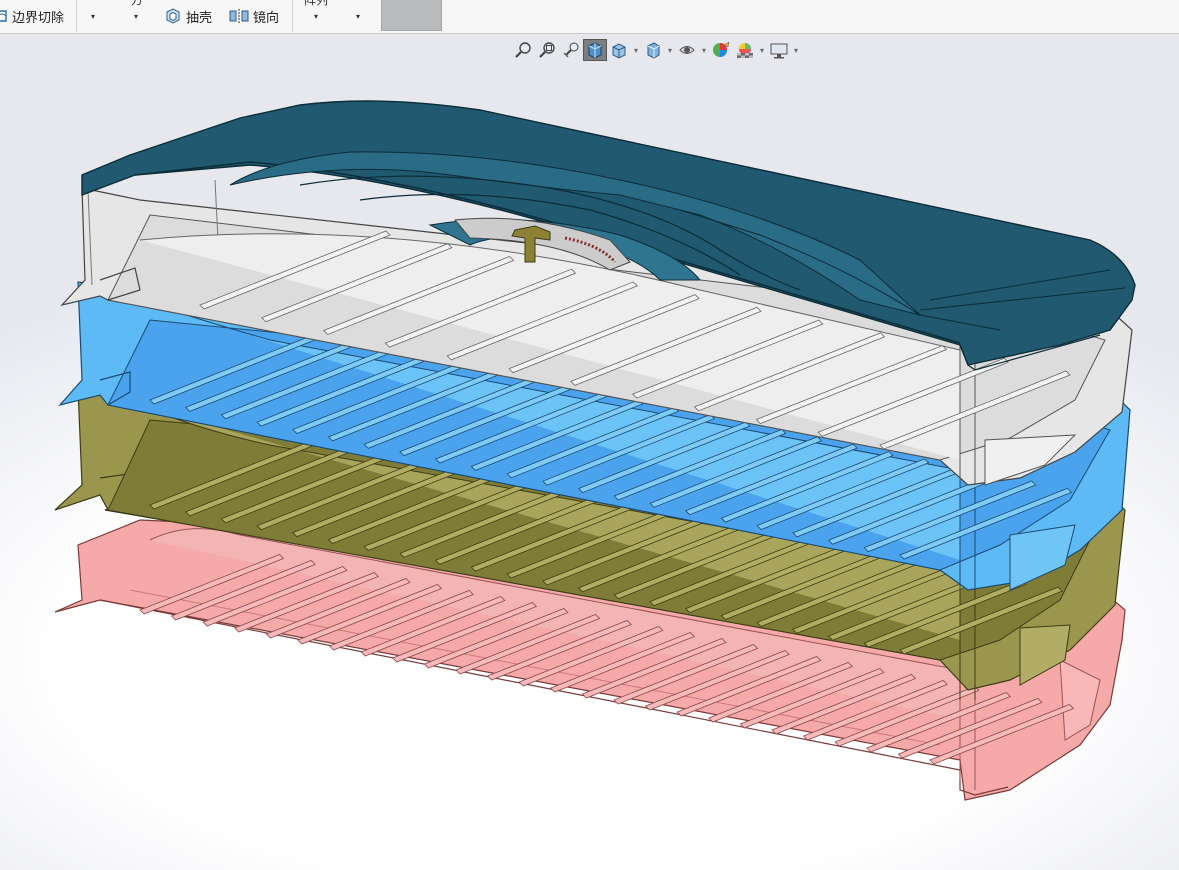 This screenshot has height=870, width=1179. What do you see at coordinates (411, 15) in the screenshot?
I see `ribbon-highlight-block` at bounding box center [411, 15].